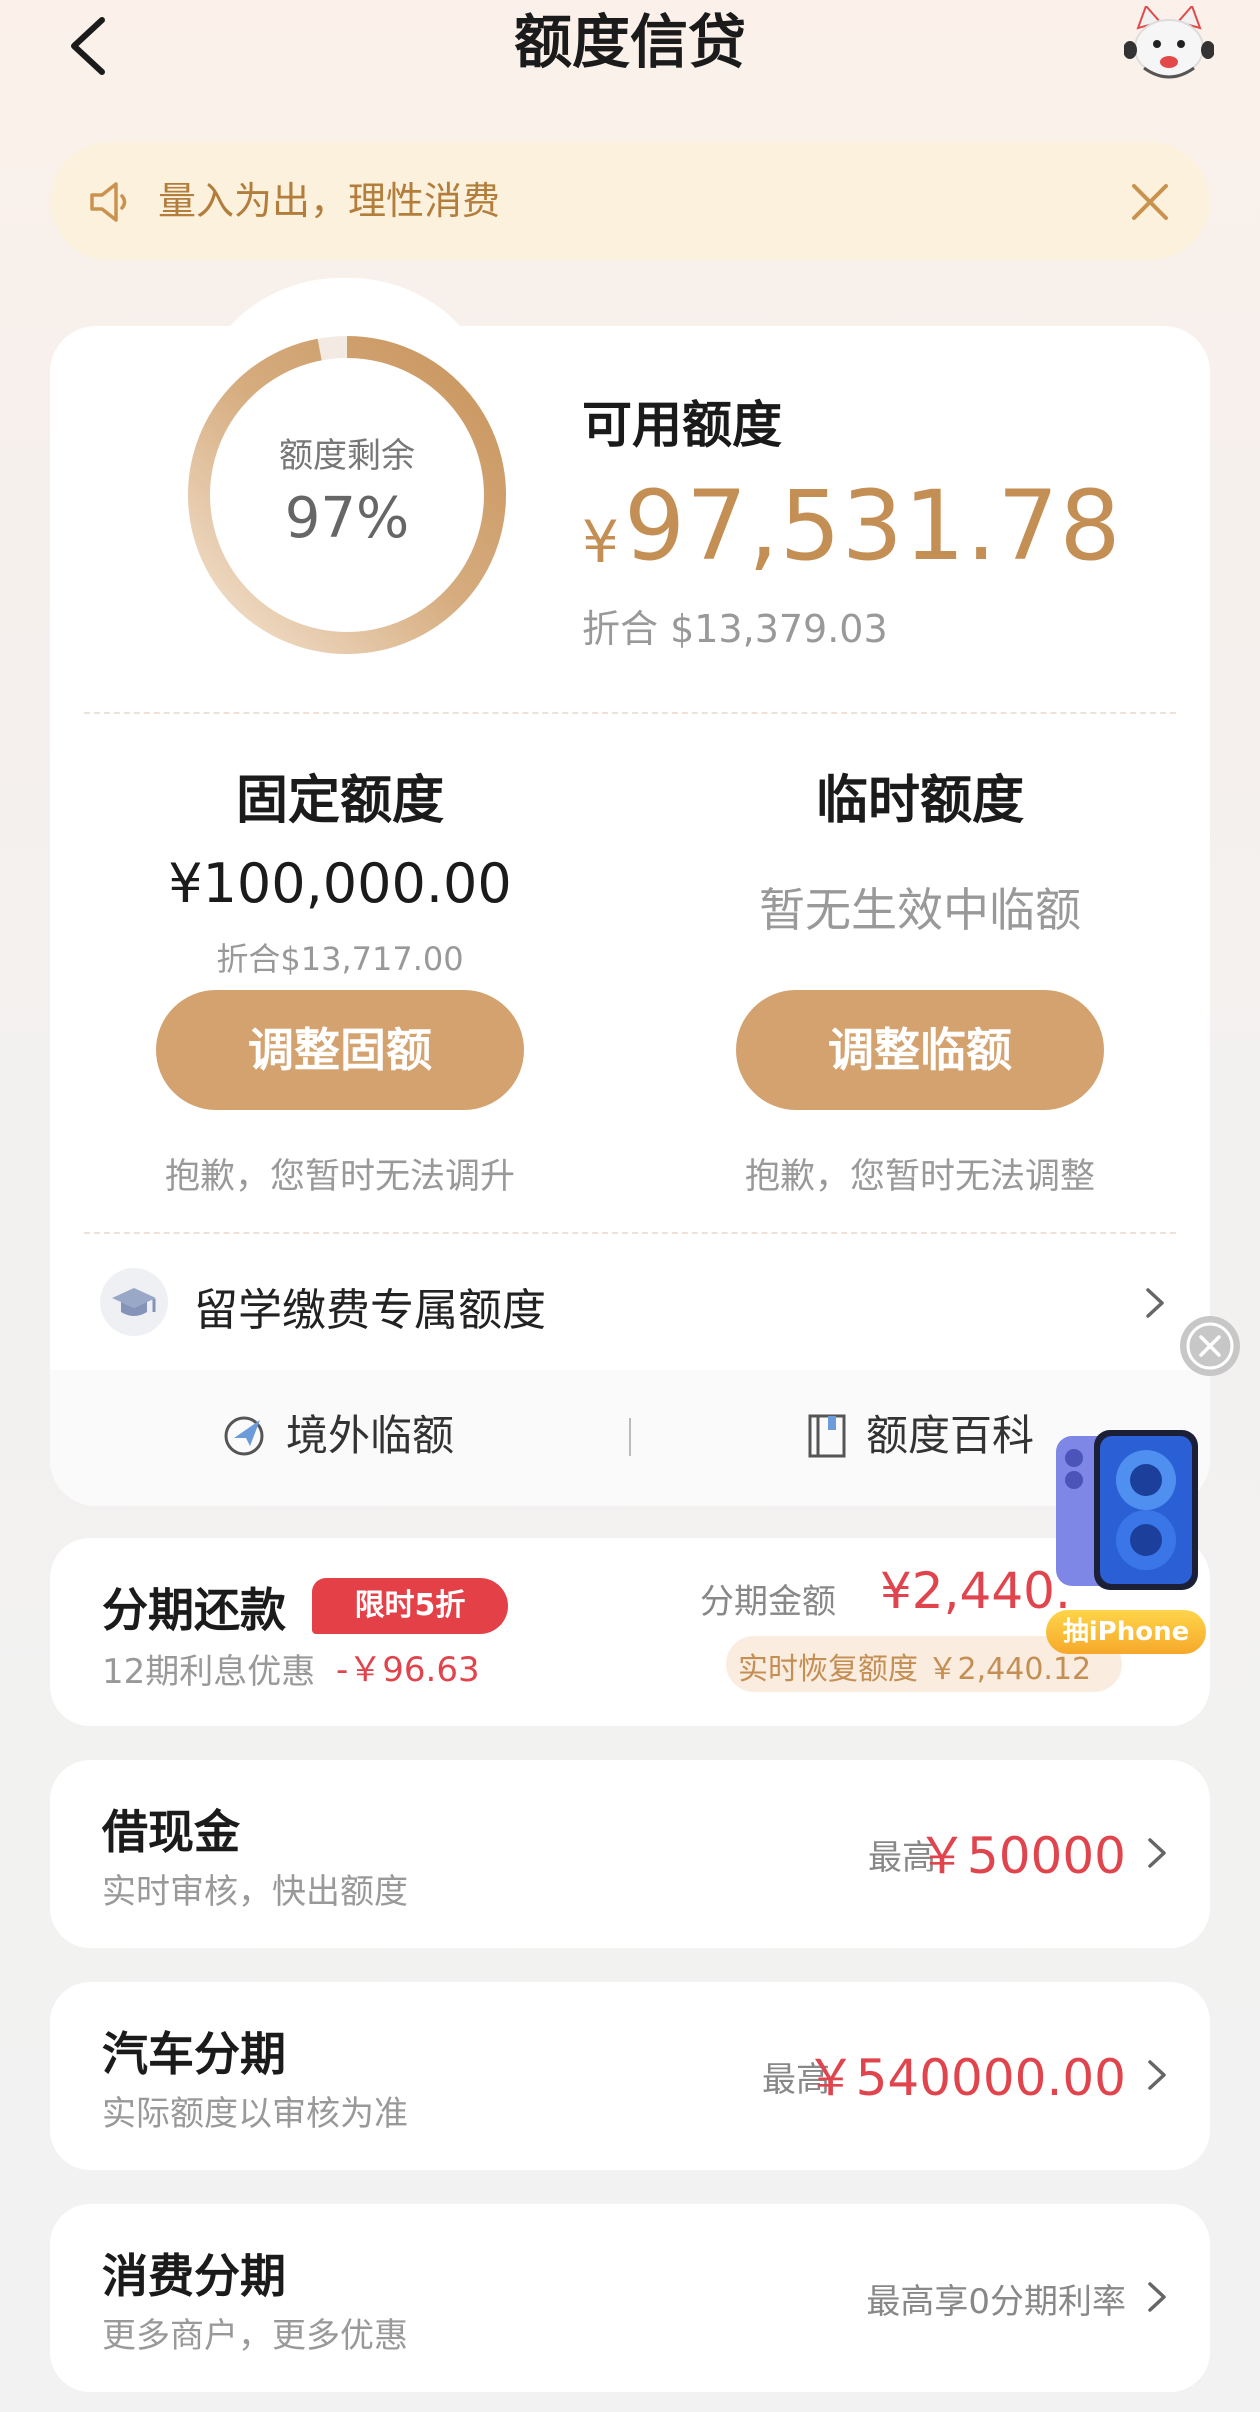 The image size is (1260, 2412). Describe the element at coordinates (735, 629) in the screenshot. I see `available-equiv: 折合 $13,379.03` at that location.